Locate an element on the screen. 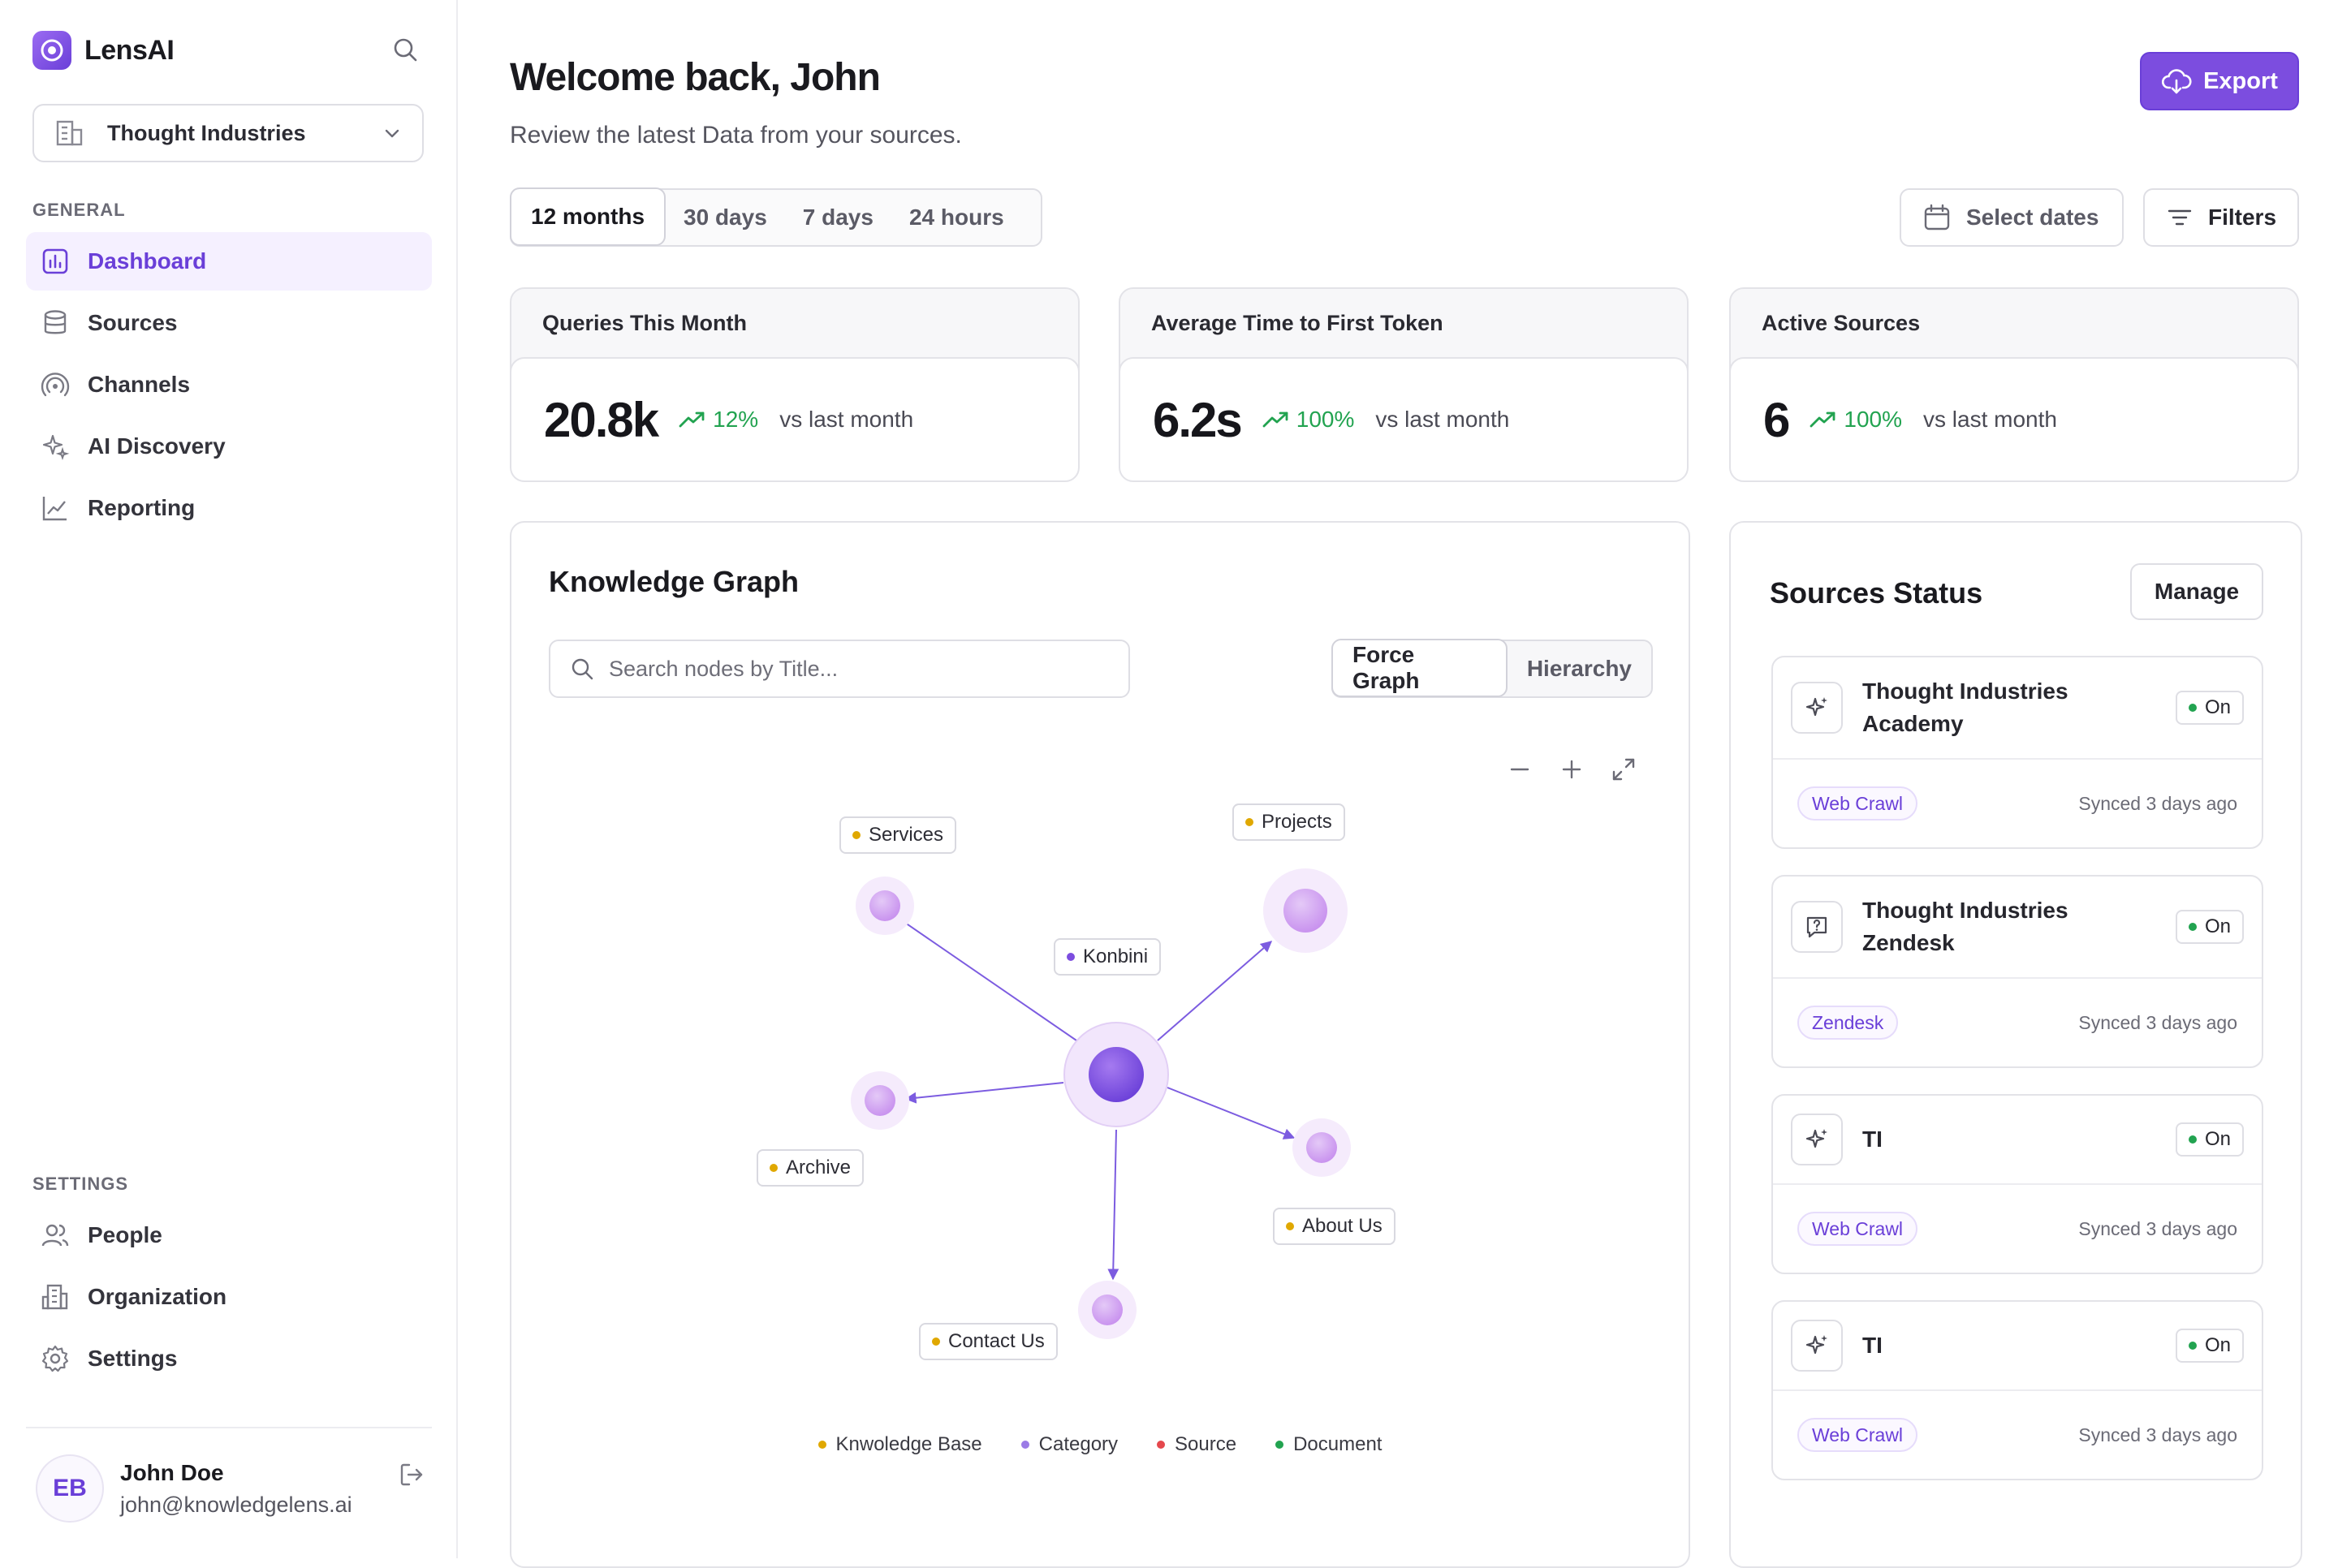  stat-note: vs last month is located at coordinates (1990, 419).